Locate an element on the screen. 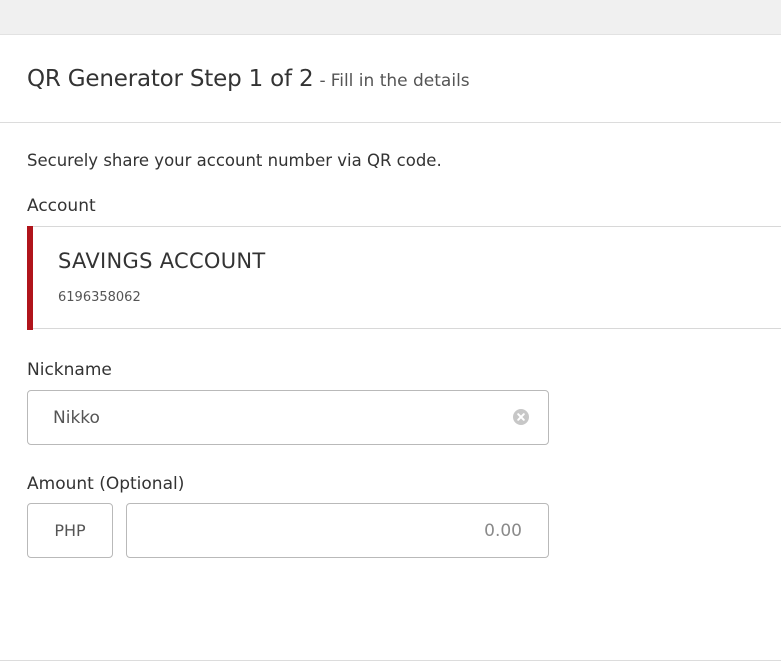 This screenshot has height=662, width=781. step-title: QR Generator Step 1 of 2 is located at coordinates (170, 79).